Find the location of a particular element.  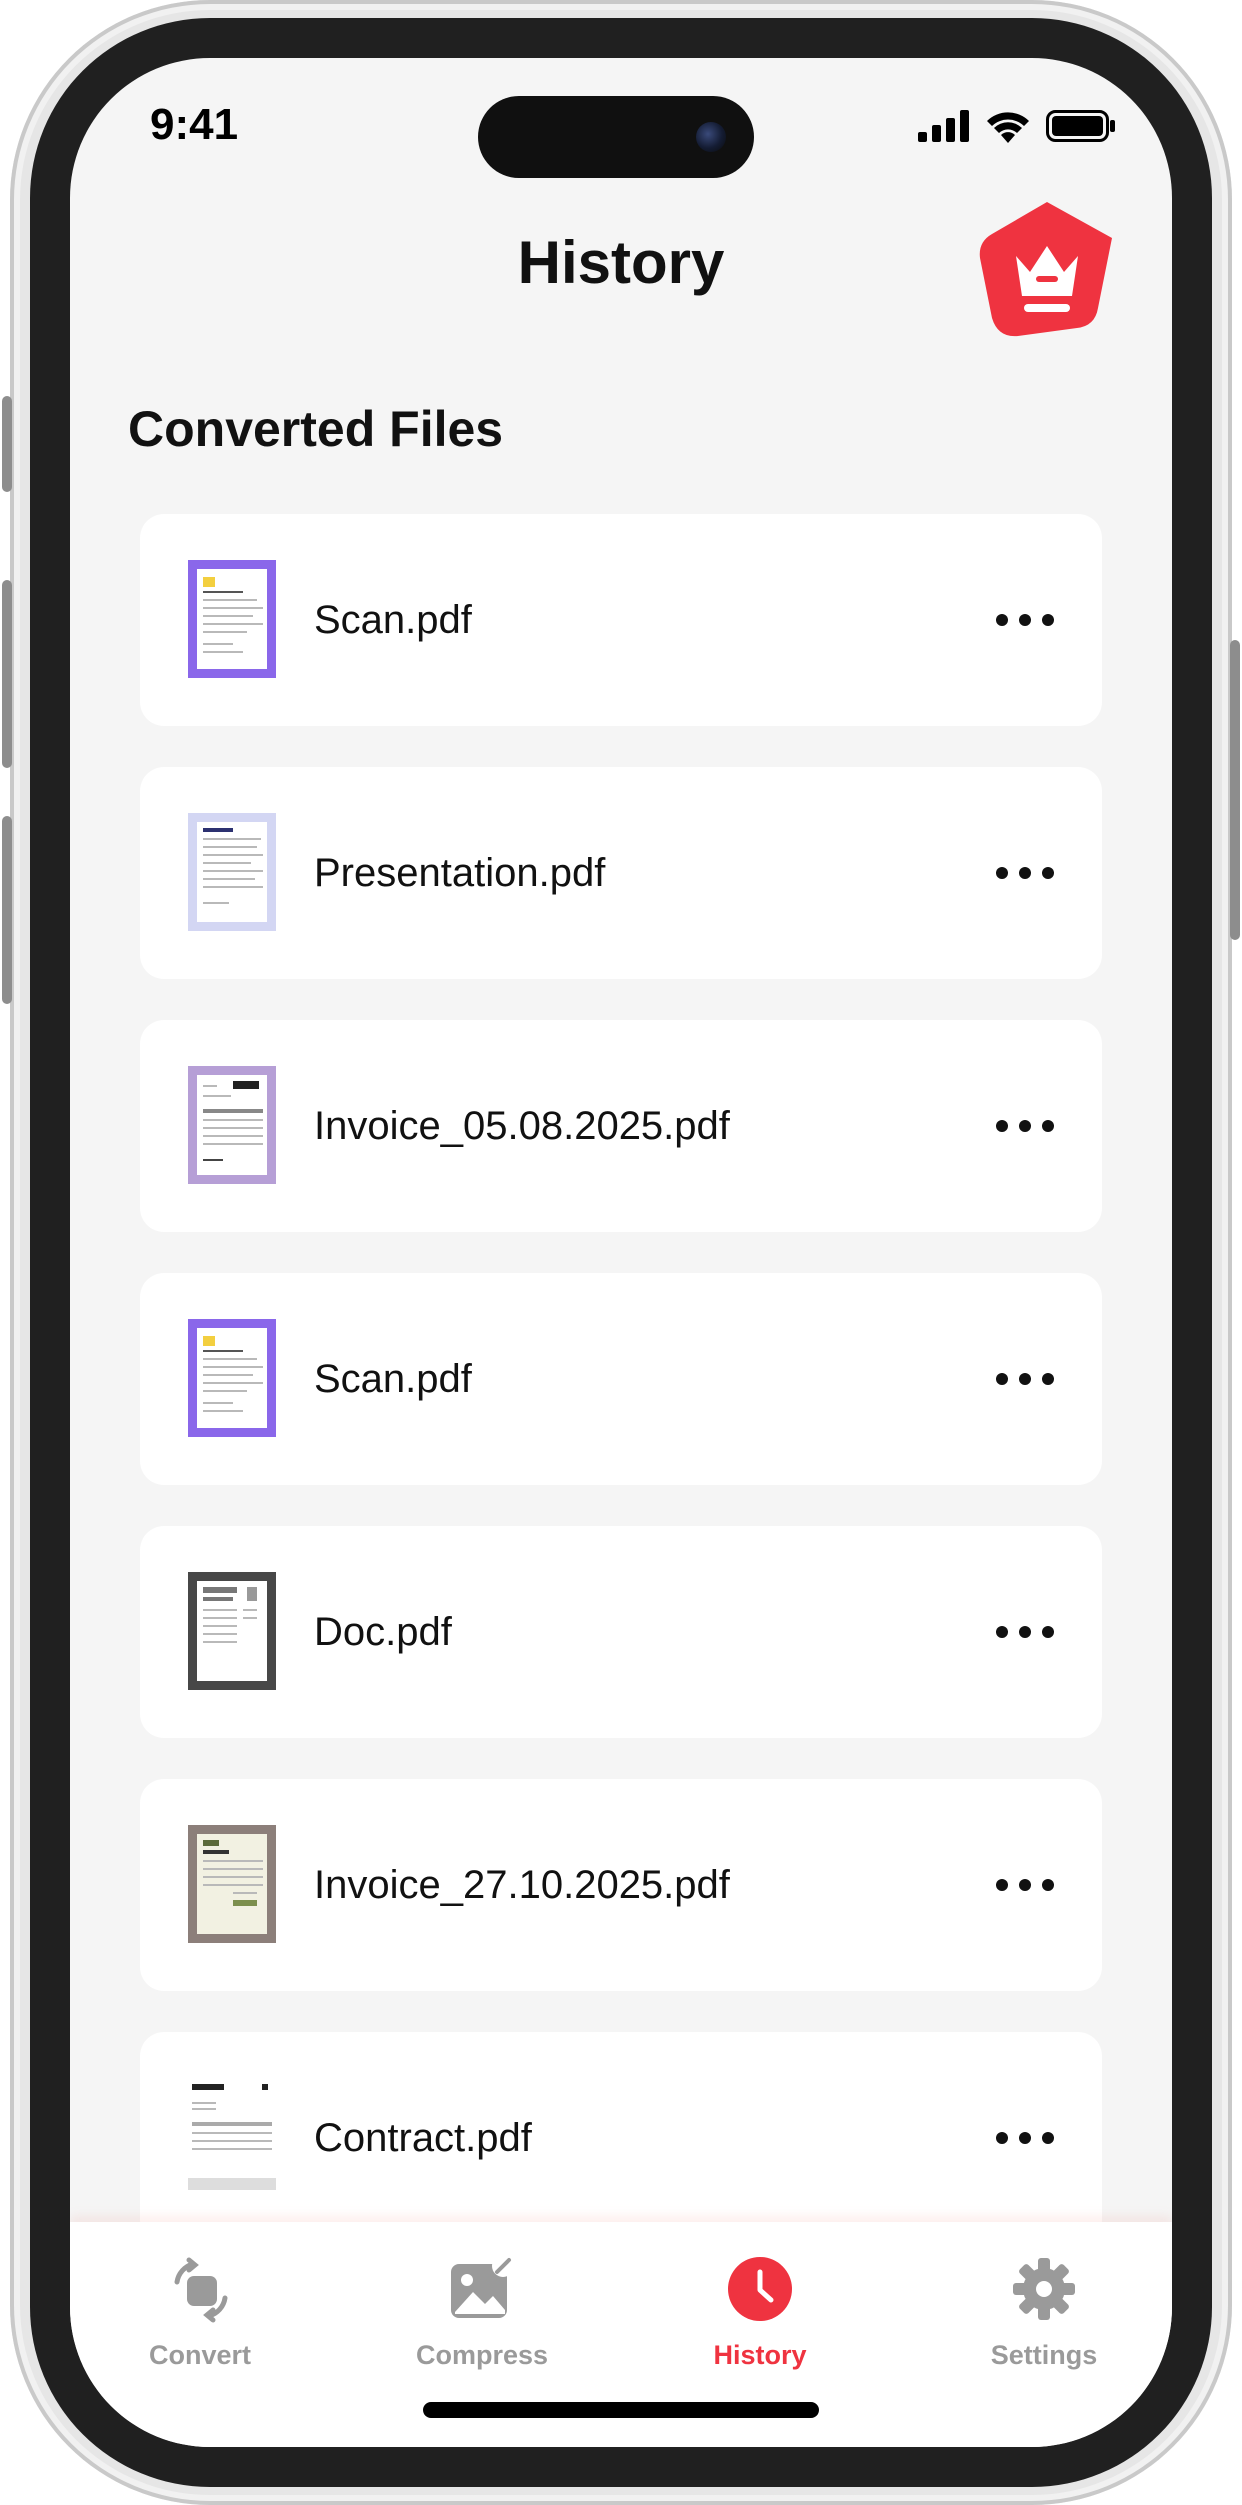

clock-icon is located at coordinates (760, 2289).